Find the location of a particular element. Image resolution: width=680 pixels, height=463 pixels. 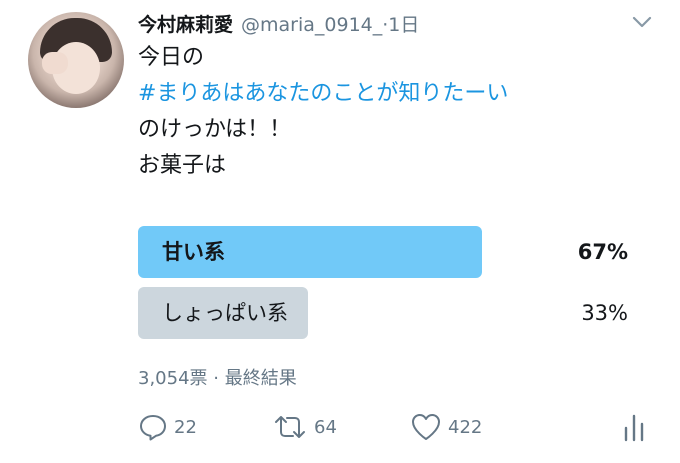

author-name: 今村麻莉愛 is located at coordinates (185, 23).